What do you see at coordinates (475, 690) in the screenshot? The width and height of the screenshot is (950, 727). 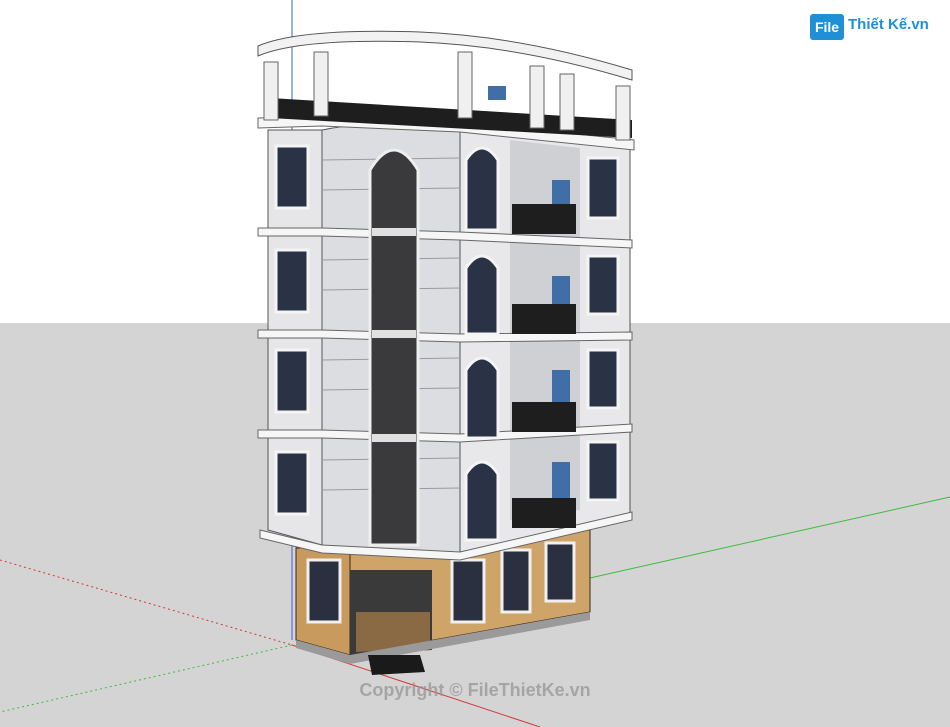 I see `copyright-watermark: Copyright © FileThietKe.vn` at bounding box center [475, 690].